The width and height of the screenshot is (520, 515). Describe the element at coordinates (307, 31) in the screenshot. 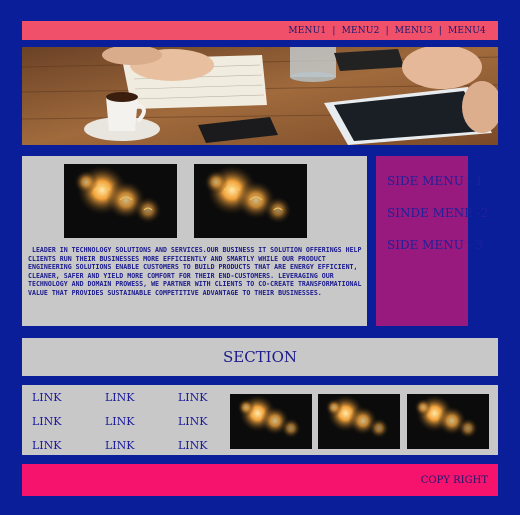

I see `nav-item-menu1: MENU1` at that location.